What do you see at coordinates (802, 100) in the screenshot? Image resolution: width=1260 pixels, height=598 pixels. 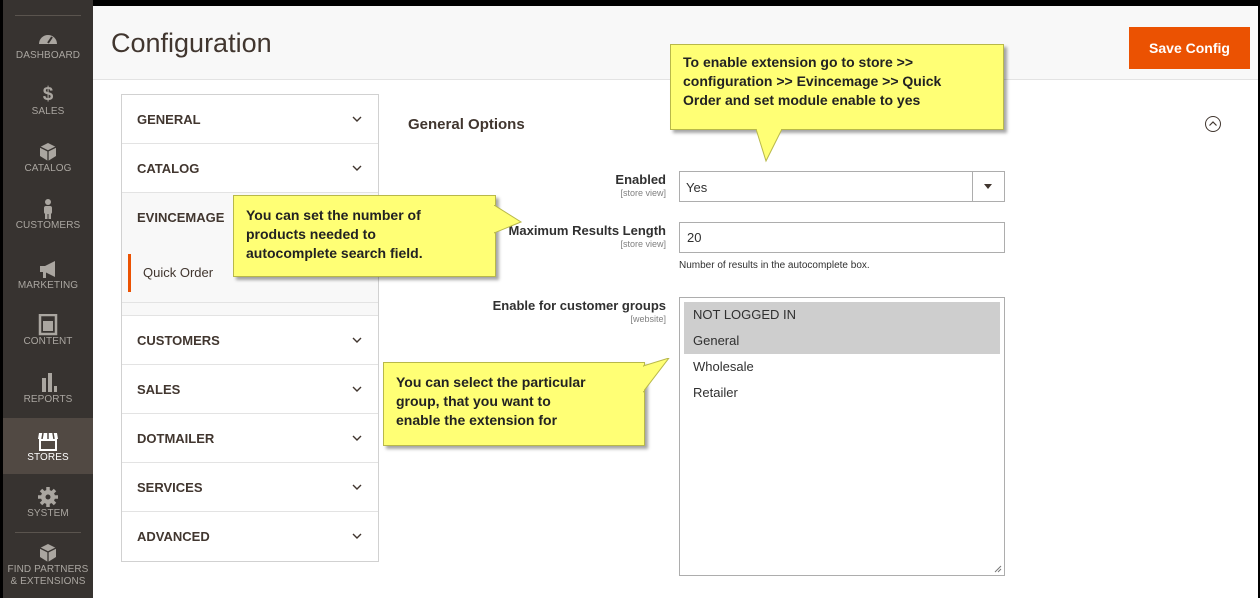 I see `callout-line: Order and set module enable to yes` at bounding box center [802, 100].